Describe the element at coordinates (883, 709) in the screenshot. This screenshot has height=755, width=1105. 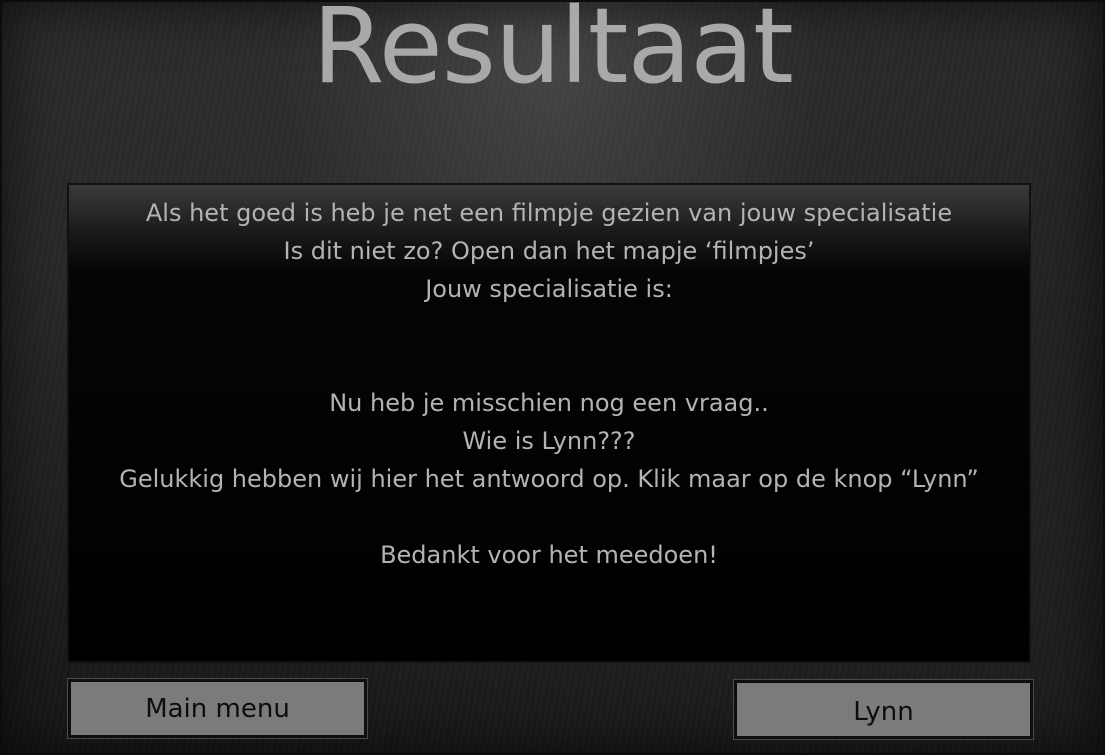
I see `lynn-button: Lynn` at that location.